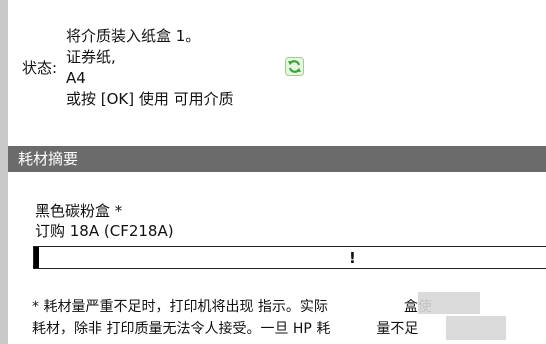 The height and width of the screenshot is (344, 546). What do you see at coordinates (352, 258) in the screenshot?
I see `low-toner-warning-mark: !` at bounding box center [352, 258].